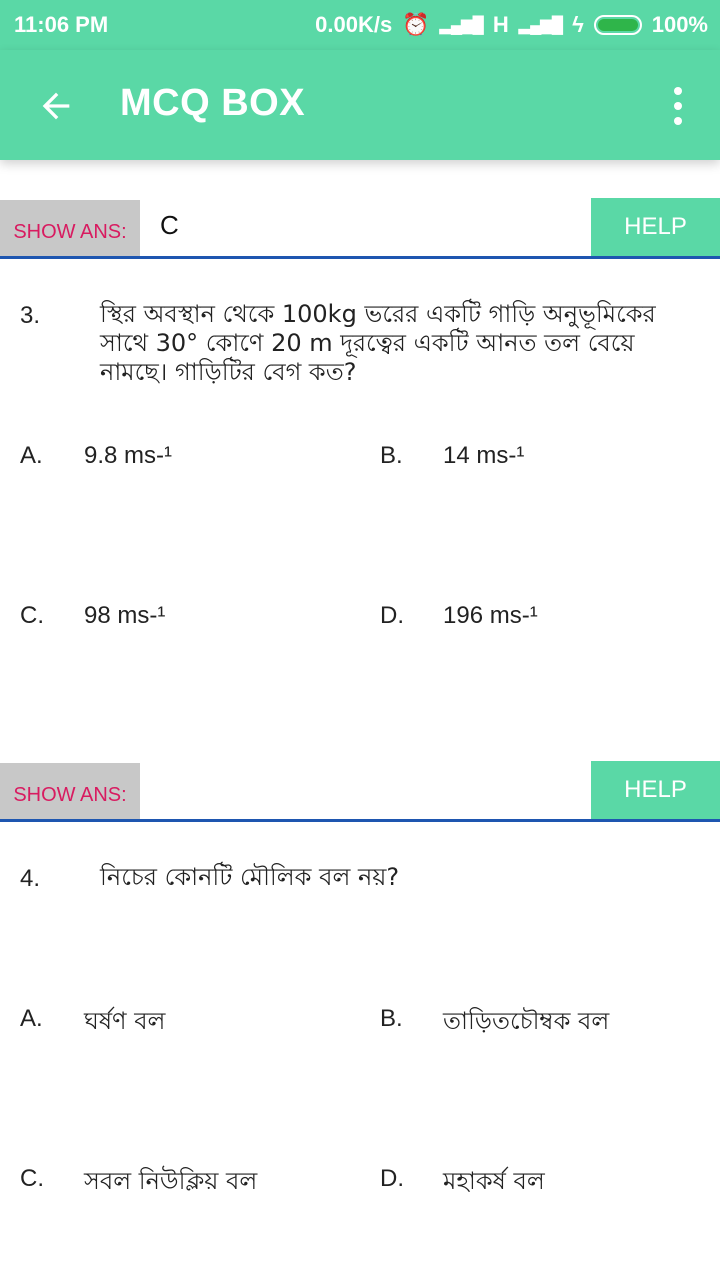  I want to click on app-bar: MCQ BOX, so click(360, 105).